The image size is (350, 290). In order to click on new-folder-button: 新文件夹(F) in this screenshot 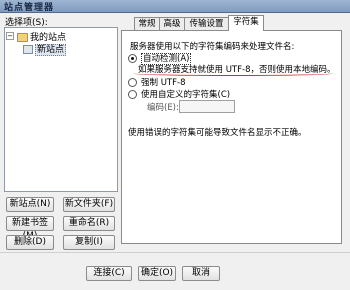, I will do `click(89, 204)`.